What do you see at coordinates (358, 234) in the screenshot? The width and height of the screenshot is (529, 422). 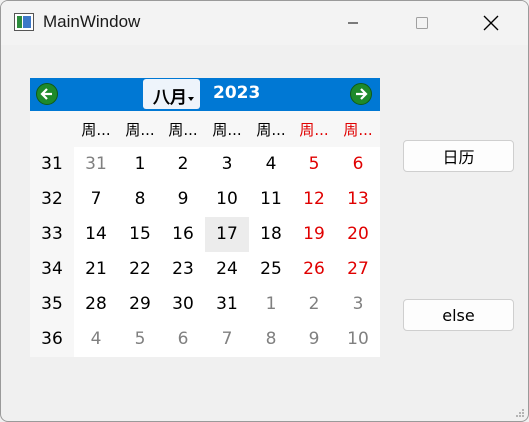 I see `calendar-day-cell: 20` at bounding box center [358, 234].